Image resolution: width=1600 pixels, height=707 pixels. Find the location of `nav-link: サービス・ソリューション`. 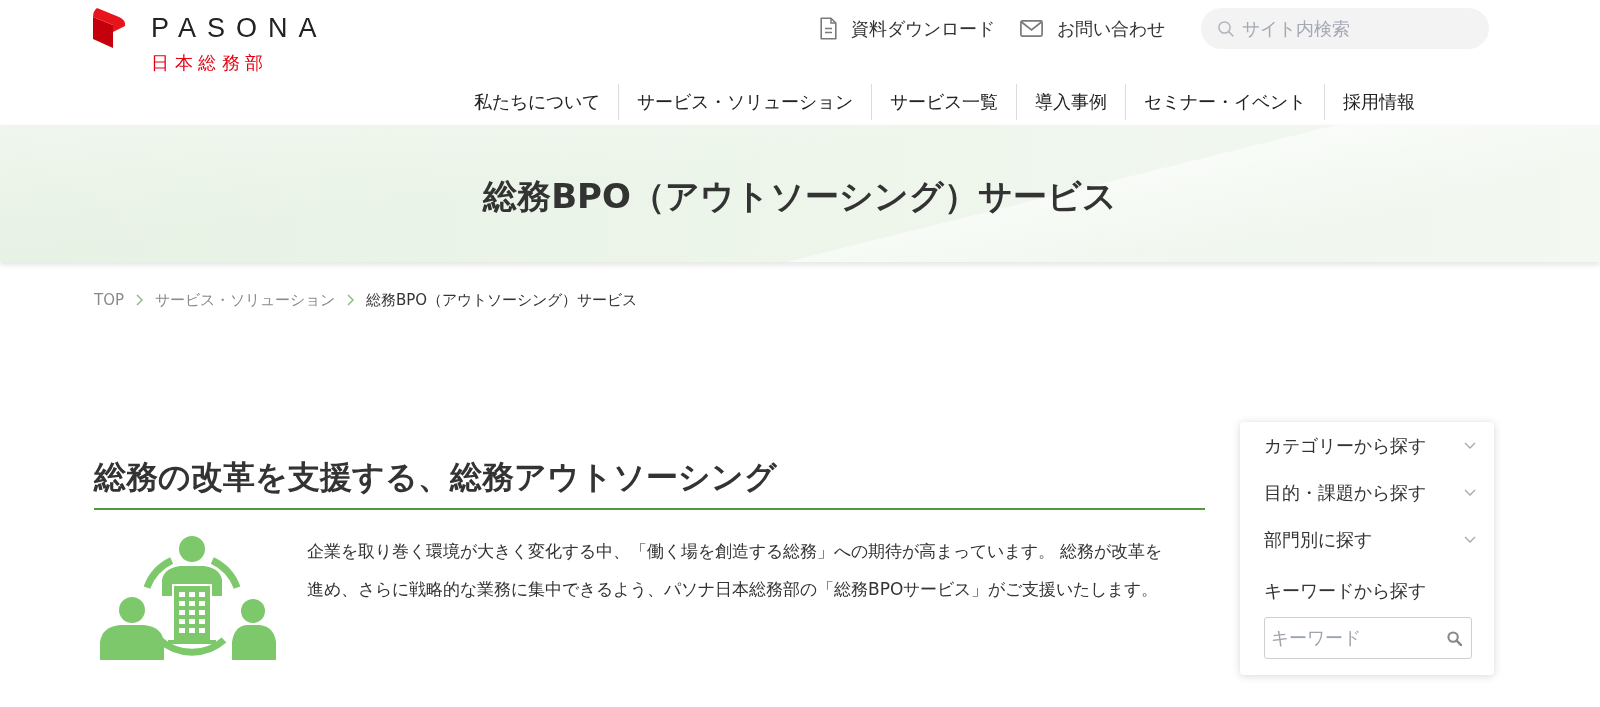

nav-link: サービス・ソリューション is located at coordinates (744, 102).